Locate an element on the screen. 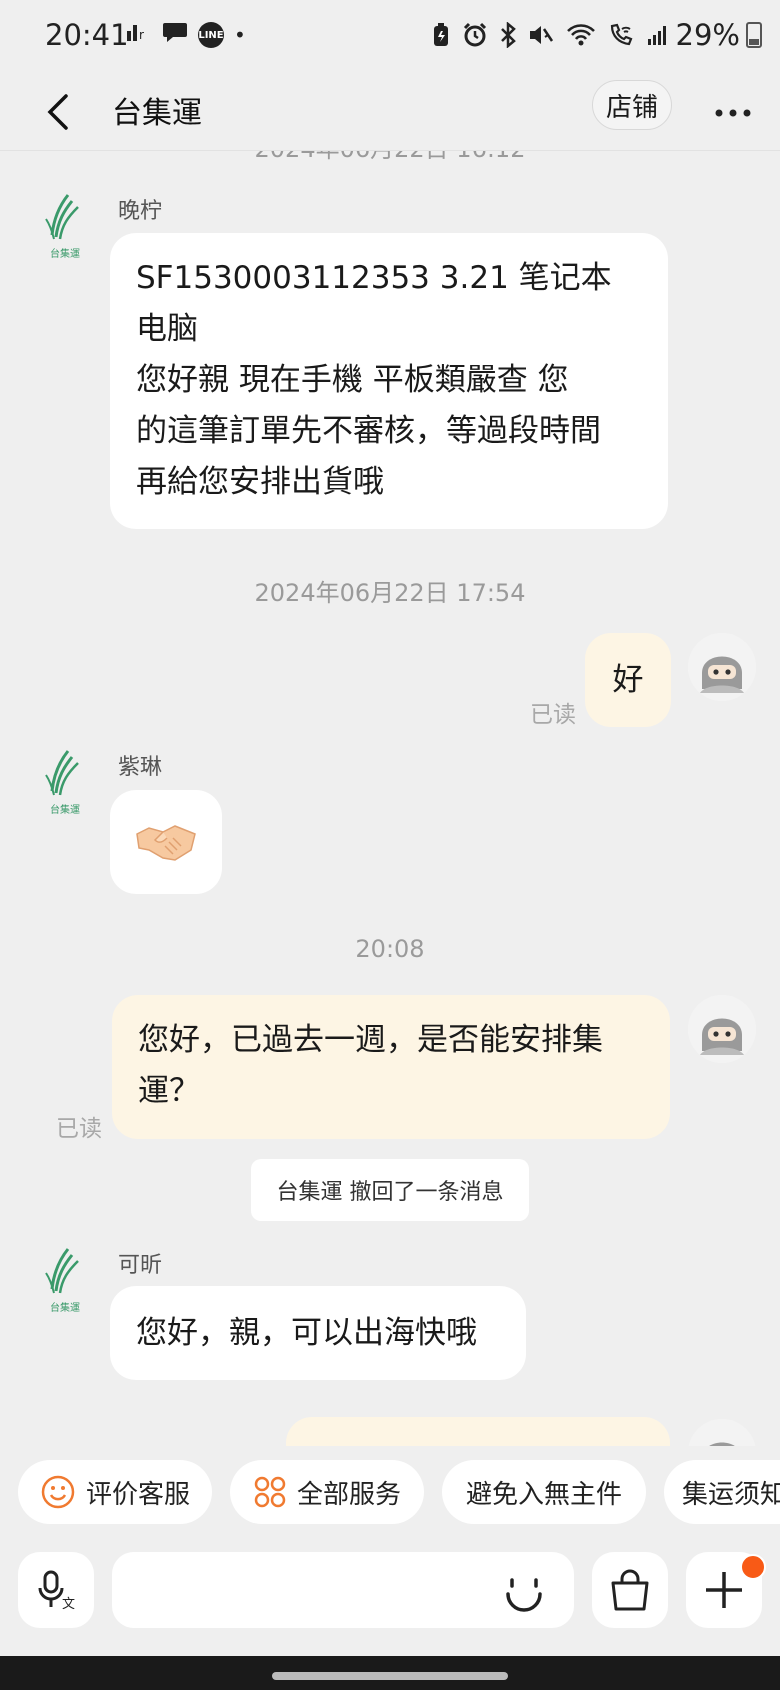 The width and height of the screenshot is (780, 1690). chip-label: 全部服务 is located at coordinates (348, 1494).